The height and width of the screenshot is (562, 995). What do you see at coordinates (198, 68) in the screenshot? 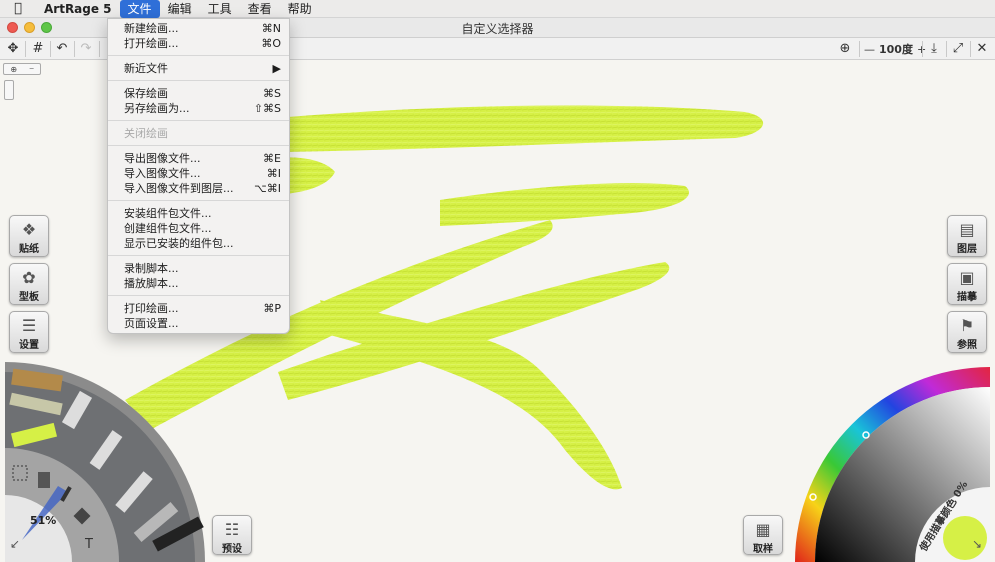
I see `file-menu-item: 新近文件 ▶` at bounding box center [198, 68].